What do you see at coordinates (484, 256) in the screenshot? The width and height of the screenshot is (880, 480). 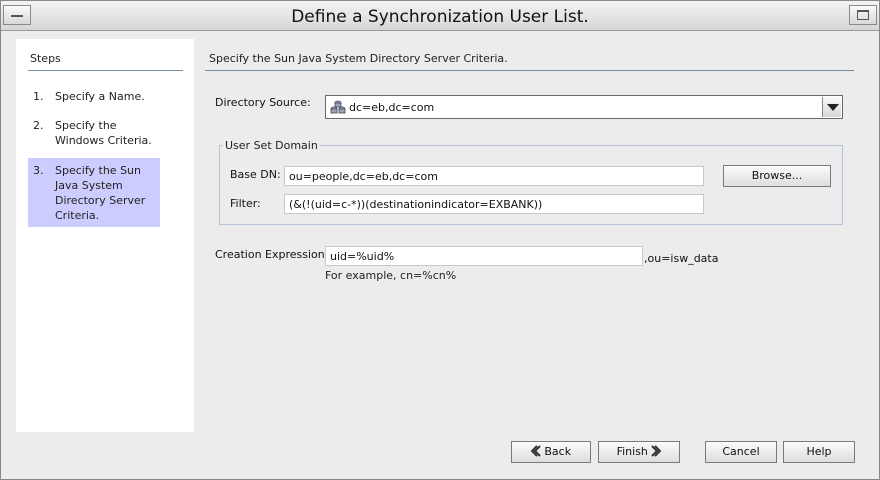 I see `creation-expression-field: uid=%uid%` at bounding box center [484, 256].